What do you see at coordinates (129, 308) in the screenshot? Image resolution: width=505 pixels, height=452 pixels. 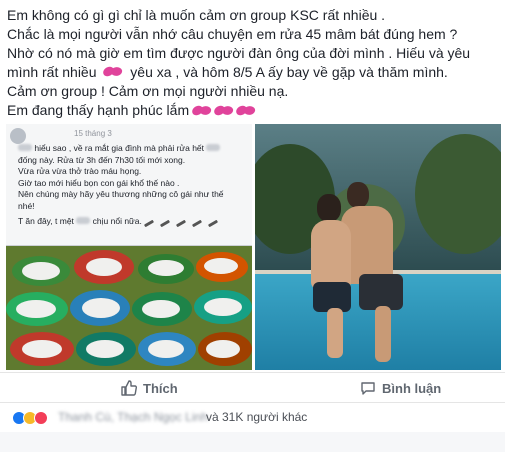 I see `dish-basins-scene` at bounding box center [129, 308].